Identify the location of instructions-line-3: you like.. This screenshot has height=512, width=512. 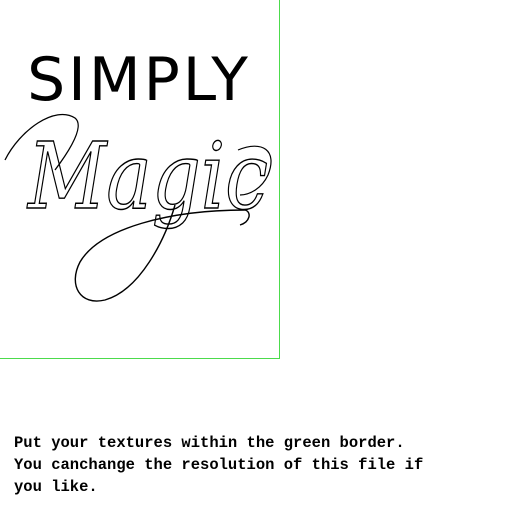
(56, 487).